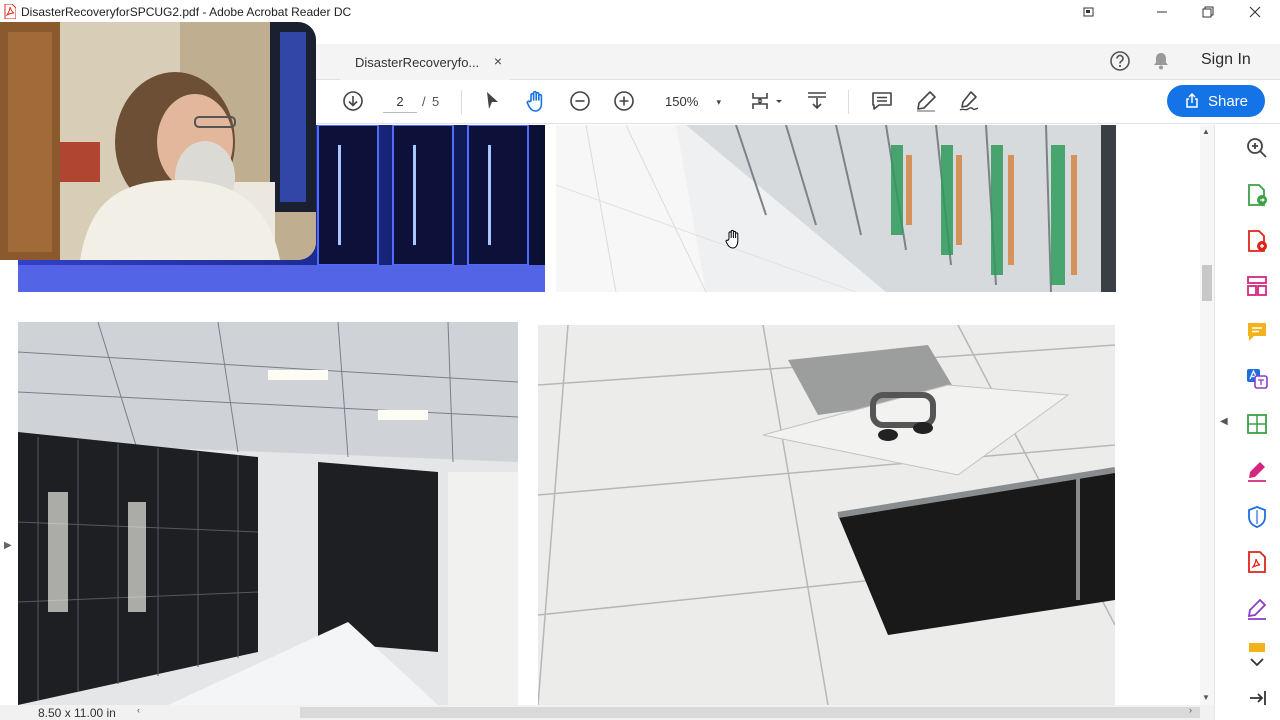  What do you see at coordinates (1207, 415) in the screenshot?
I see `vertical-scrollbar: ▲ ▼` at bounding box center [1207, 415].